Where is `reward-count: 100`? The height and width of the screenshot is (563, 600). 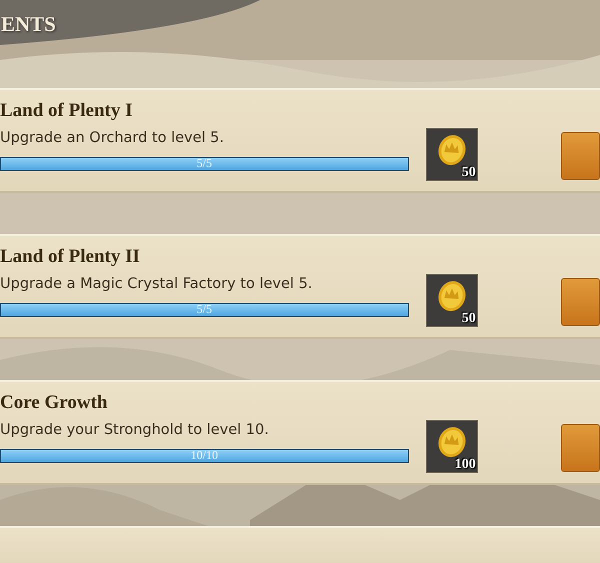
reward-count: 100 is located at coordinates (465, 464).